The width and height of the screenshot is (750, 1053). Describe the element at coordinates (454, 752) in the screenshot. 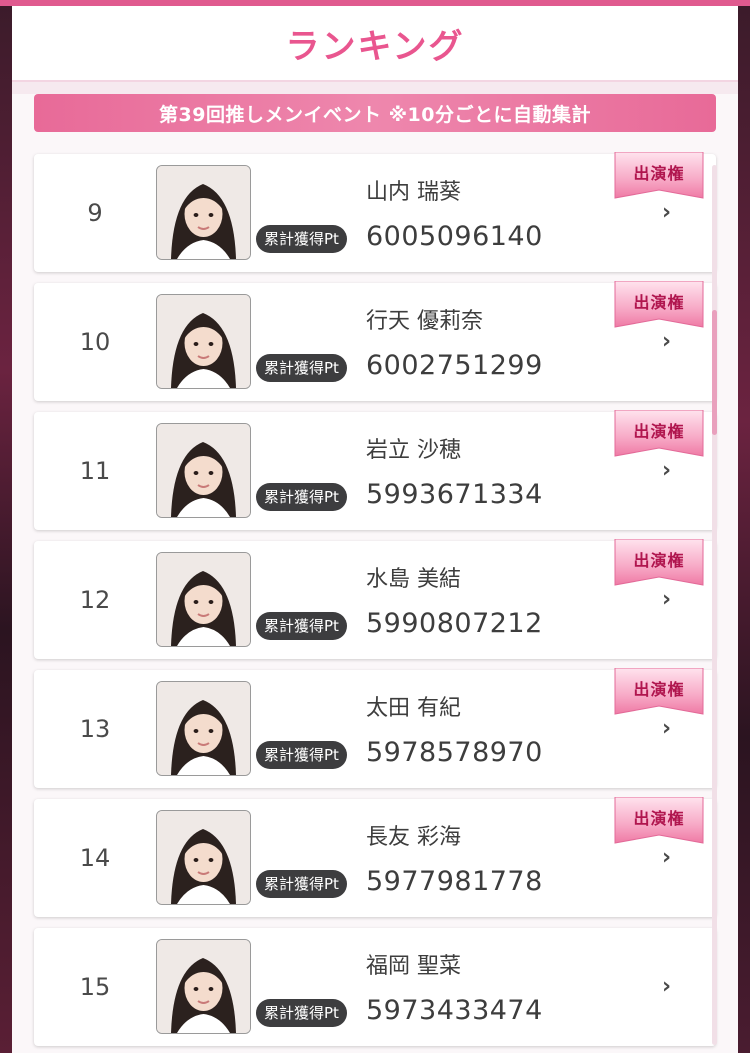

I see `cumulative-points-value: 5978578970` at that location.